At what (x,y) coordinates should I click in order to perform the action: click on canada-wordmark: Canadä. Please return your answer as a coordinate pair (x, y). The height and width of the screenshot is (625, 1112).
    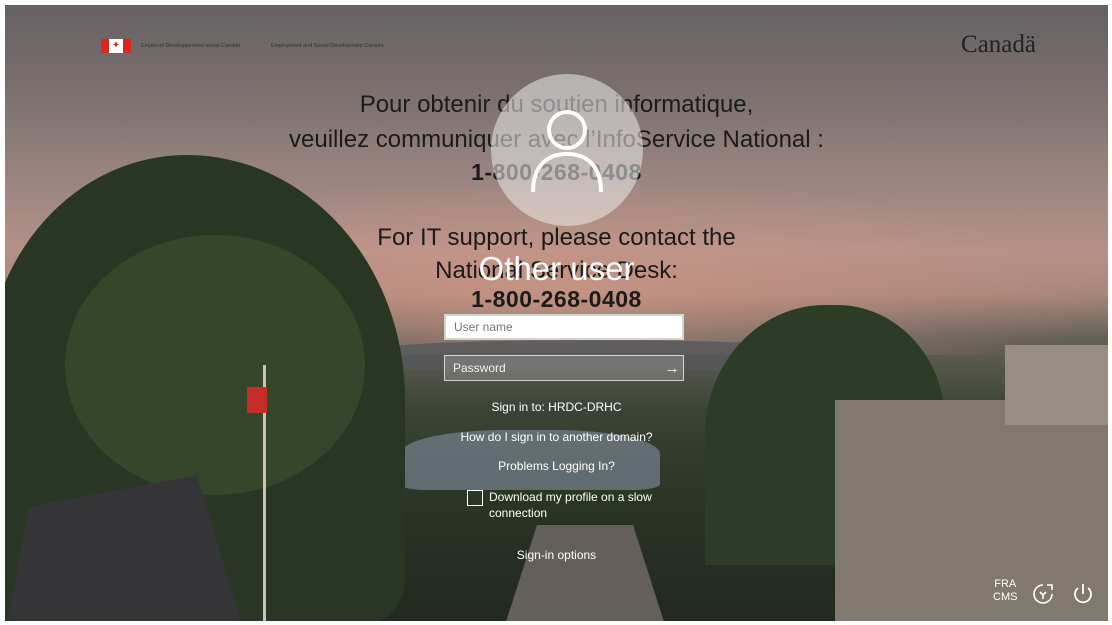
    Looking at the image, I should click on (998, 44).